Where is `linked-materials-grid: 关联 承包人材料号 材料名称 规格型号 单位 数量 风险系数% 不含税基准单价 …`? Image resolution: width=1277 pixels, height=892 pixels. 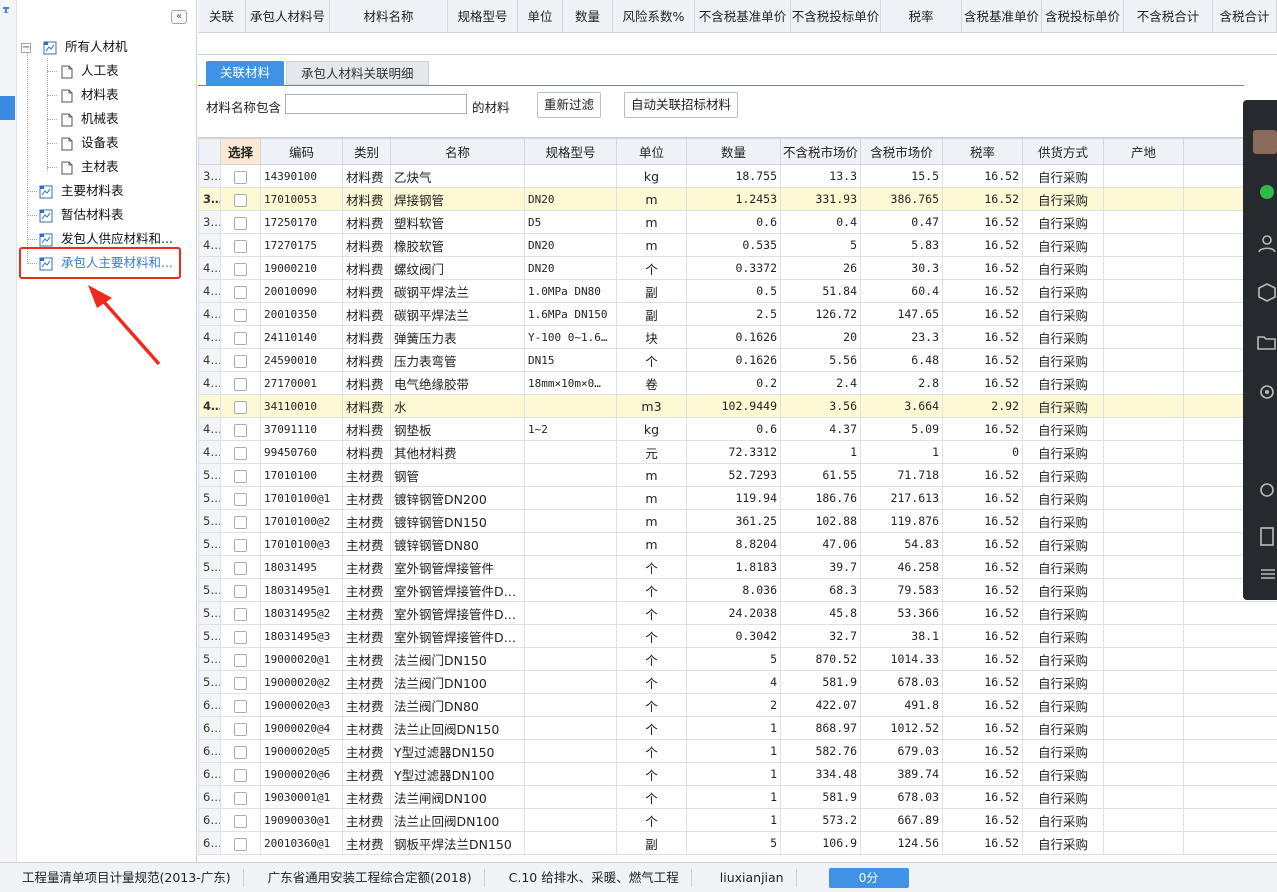 linked-materials-grid: 关联 承包人材料号 材料名称 规格型号 单位 数量 风险系数% 不含税基准单价 … is located at coordinates (737, 27).